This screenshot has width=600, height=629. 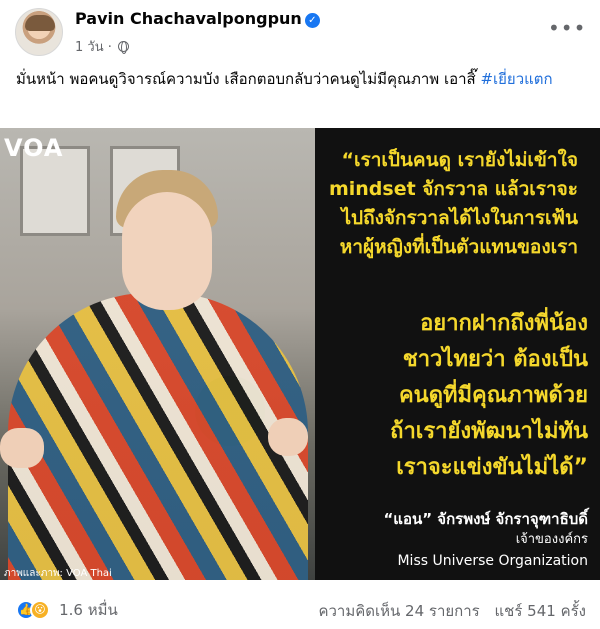 I want to click on share-count: แชร์ 541 ครั้ง, so click(x=541, y=611).